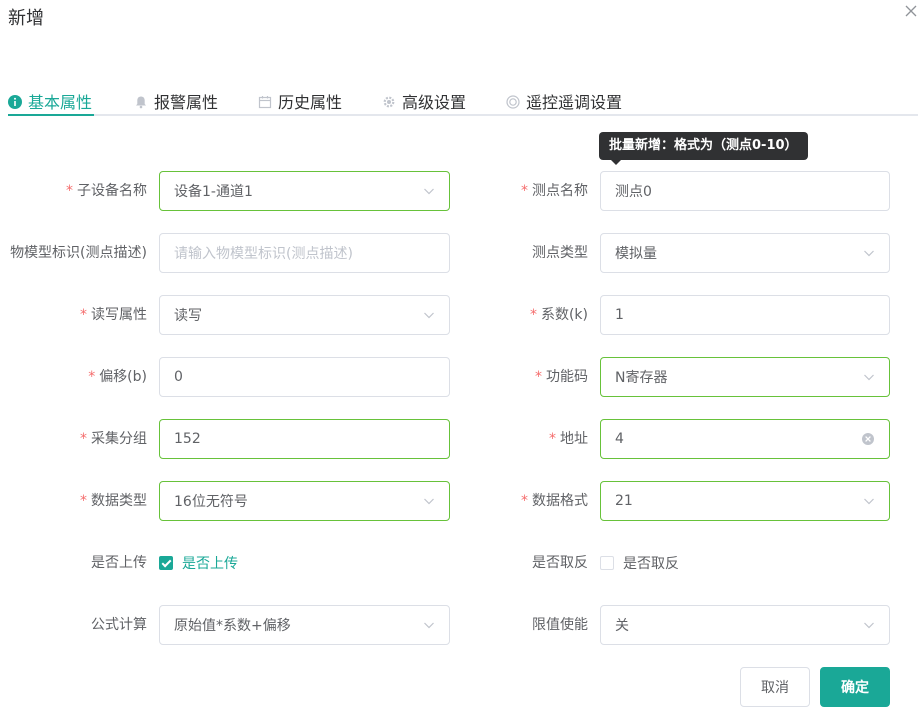 The height and width of the screenshot is (714, 922). Describe the element at coordinates (461, 377) in the screenshot. I see `form-row: * 偏移(b) 0 * 功能码 N寄存器` at that location.